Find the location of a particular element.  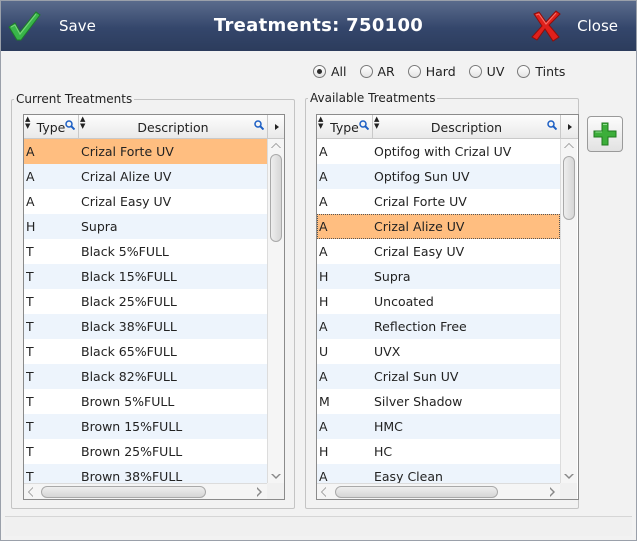

table-row: T Black 25%FULL is located at coordinates (145, 301).